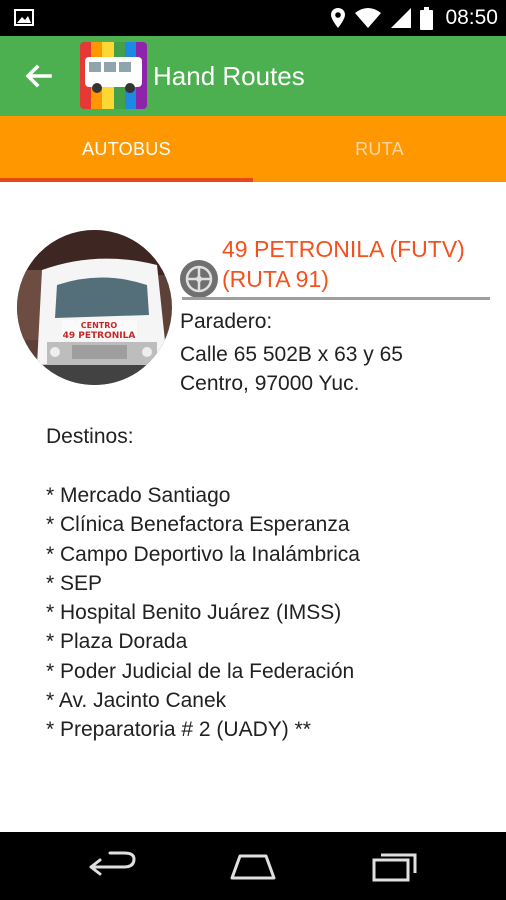  I want to click on destino-item: * Clínica Benefactora Esperanza, so click(198, 525).